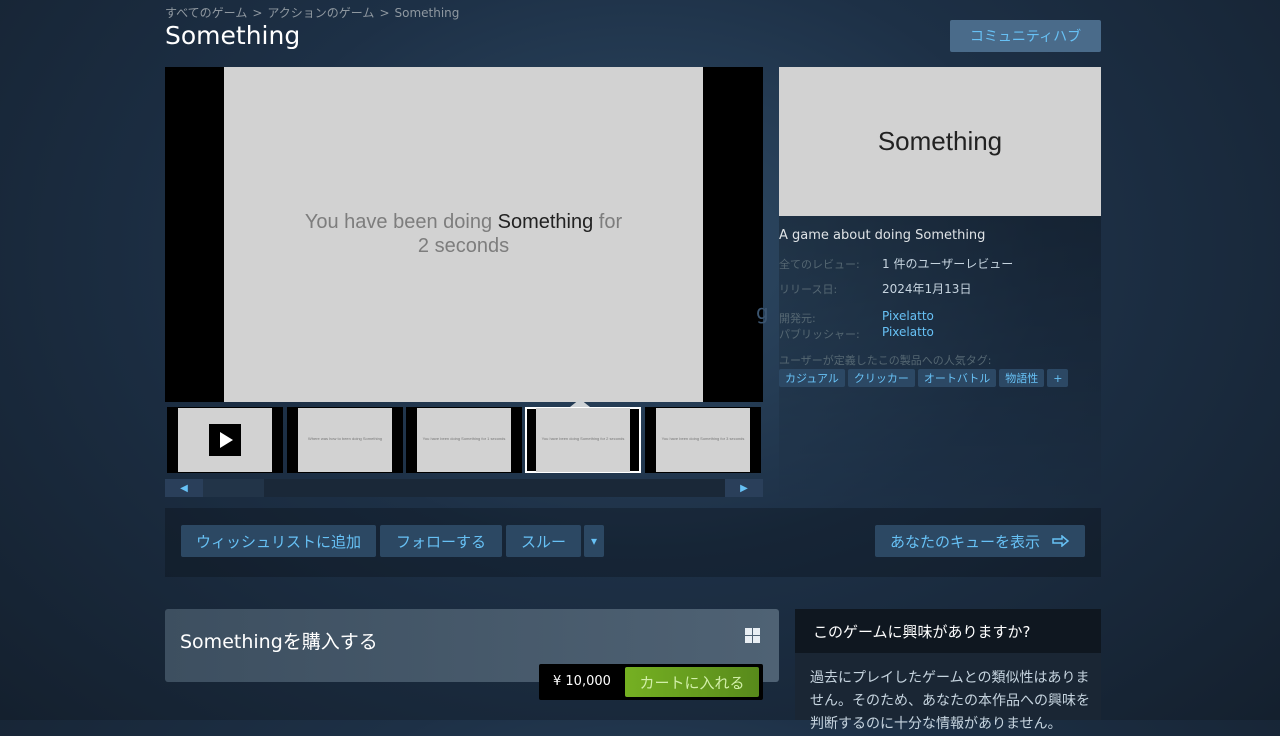 The image size is (1280, 736). I want to click on scroll-handle, so click(233, 488).